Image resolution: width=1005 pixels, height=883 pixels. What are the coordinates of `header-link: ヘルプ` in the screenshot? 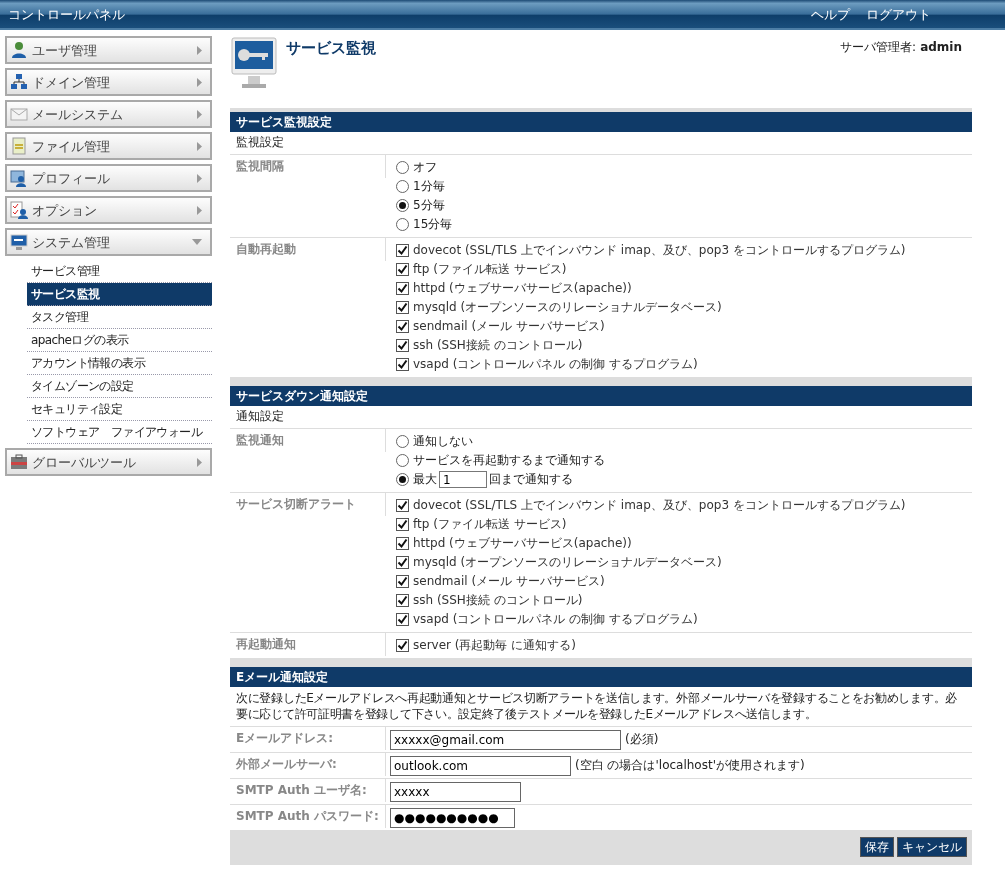 It's located at (830, 14).